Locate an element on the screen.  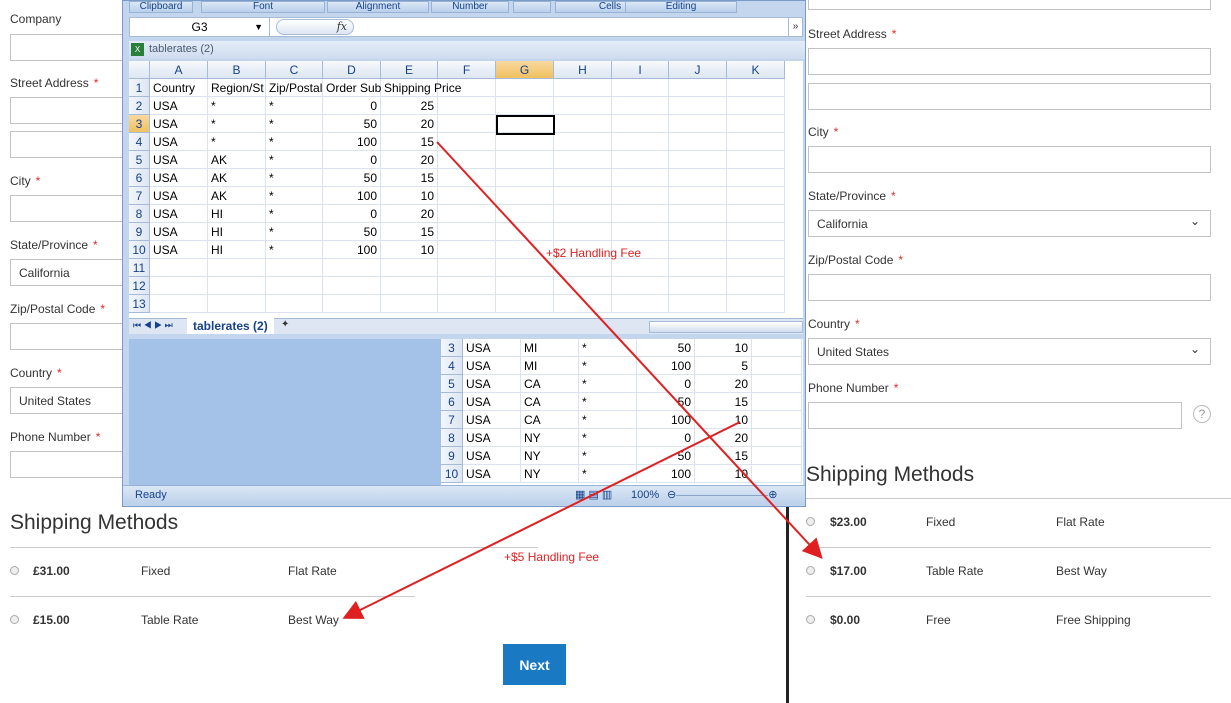
arrow-5-handling is located at coordinates (541, 520).